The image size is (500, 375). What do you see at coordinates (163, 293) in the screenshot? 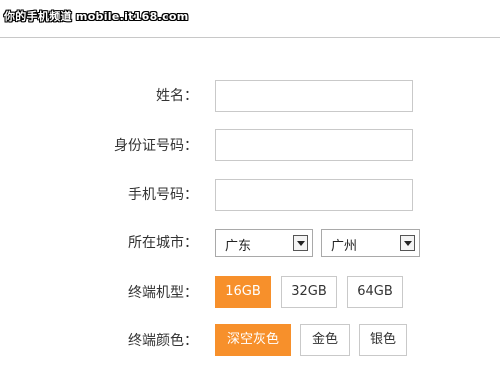
I see `model-label: 终端机型：` at bounding box center [163, 293].